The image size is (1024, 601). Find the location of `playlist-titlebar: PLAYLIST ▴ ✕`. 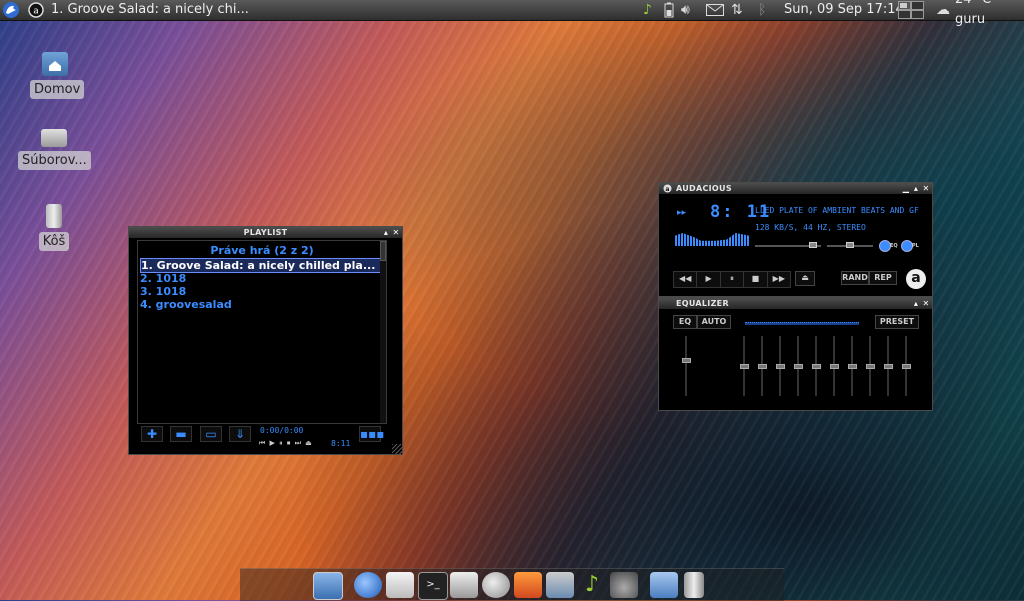

playlist-titlebar: PLAYLIST ▴ ✕ is located at coordinates (265, 232).